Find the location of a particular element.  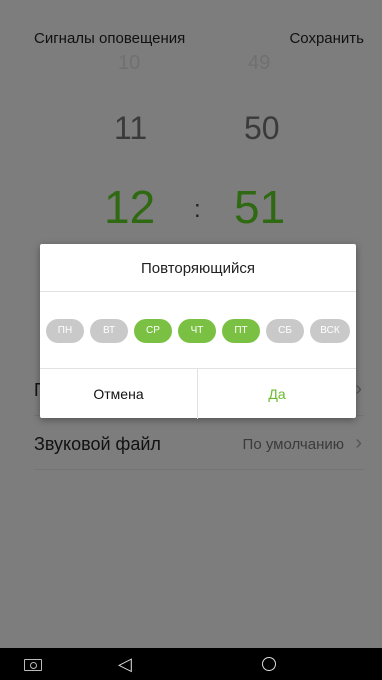

day-chip-wed: СР is located at coordinates (153, 331).